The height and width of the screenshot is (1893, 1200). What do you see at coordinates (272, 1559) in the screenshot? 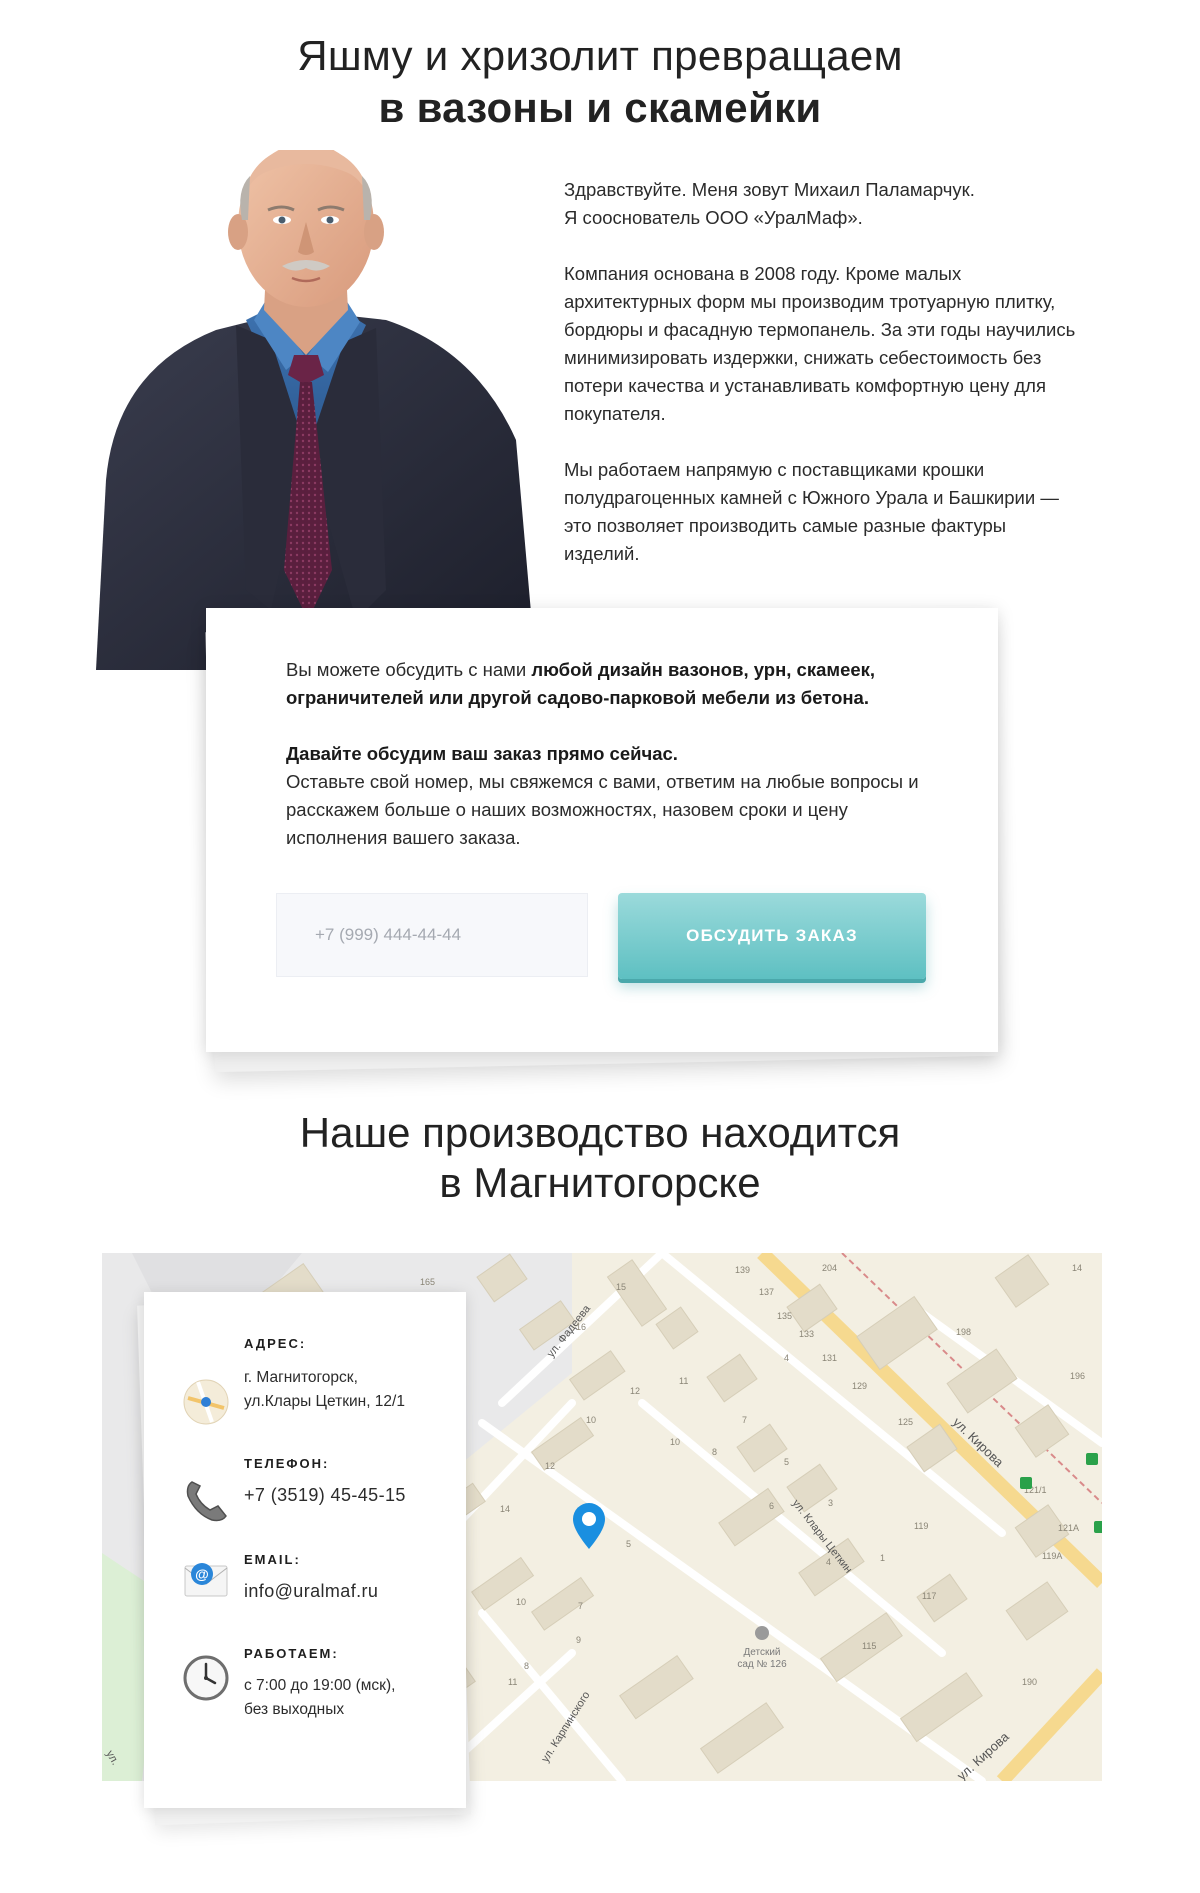
I see `email-label: Email:` at bounding box center [272, 1559].